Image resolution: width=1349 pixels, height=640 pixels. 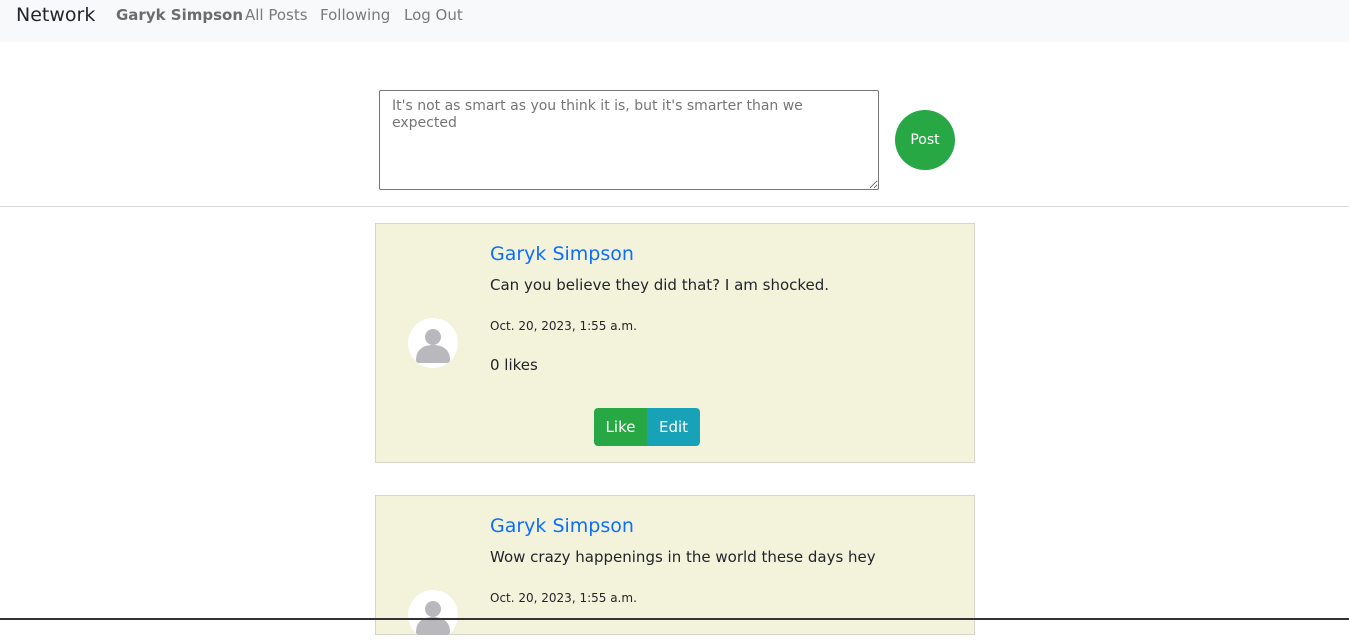 What do you see at coordinates (674, 206) in the screenshot?
I see `divider` at bounding box center [674, 206].